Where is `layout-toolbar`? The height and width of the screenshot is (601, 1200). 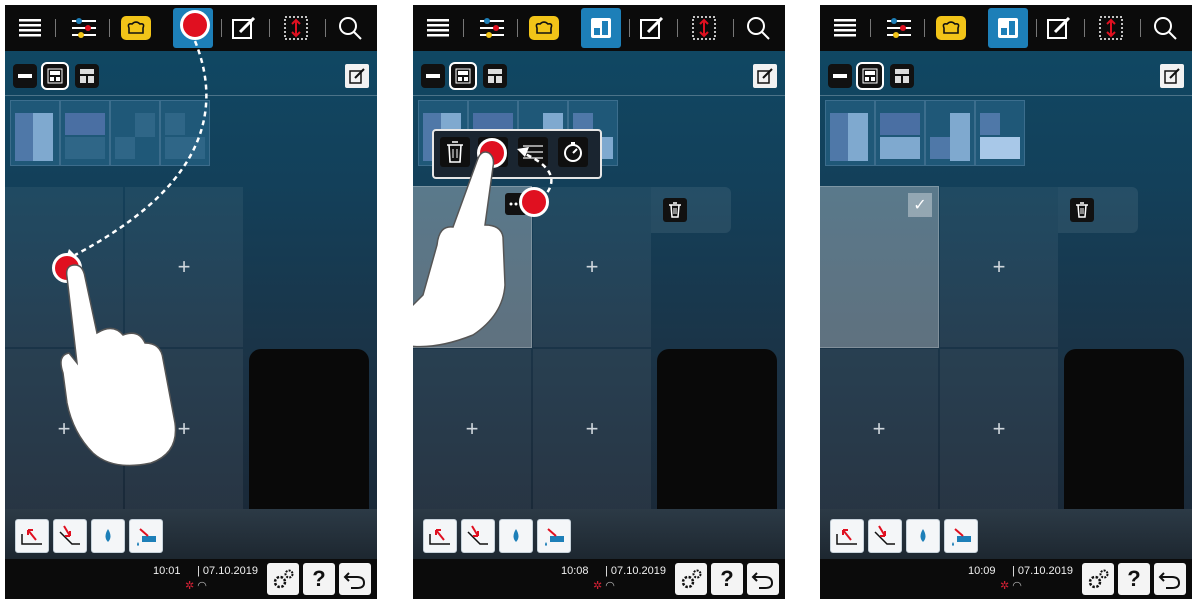 layout-toolbar is located at coordinates (1006, 75).